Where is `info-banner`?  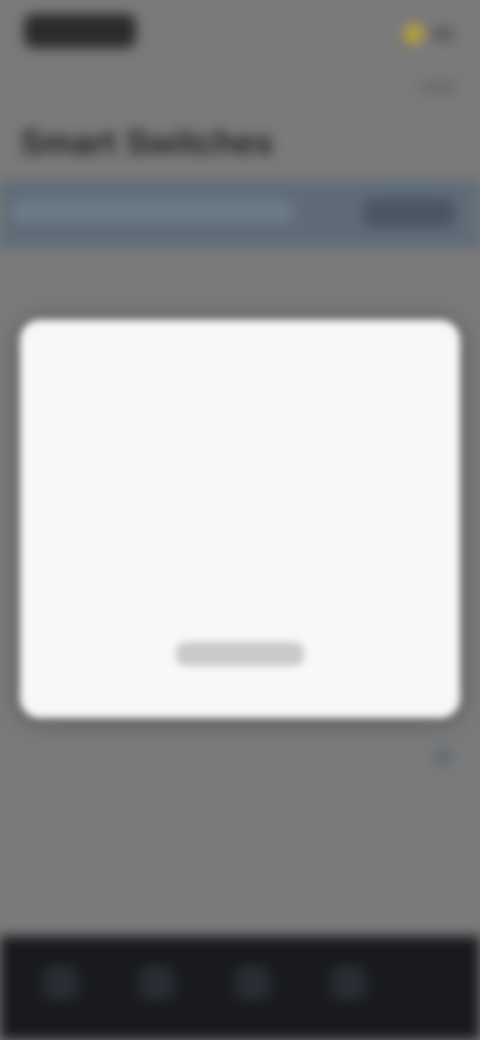
info-banner is located at coordinates (240, 214).